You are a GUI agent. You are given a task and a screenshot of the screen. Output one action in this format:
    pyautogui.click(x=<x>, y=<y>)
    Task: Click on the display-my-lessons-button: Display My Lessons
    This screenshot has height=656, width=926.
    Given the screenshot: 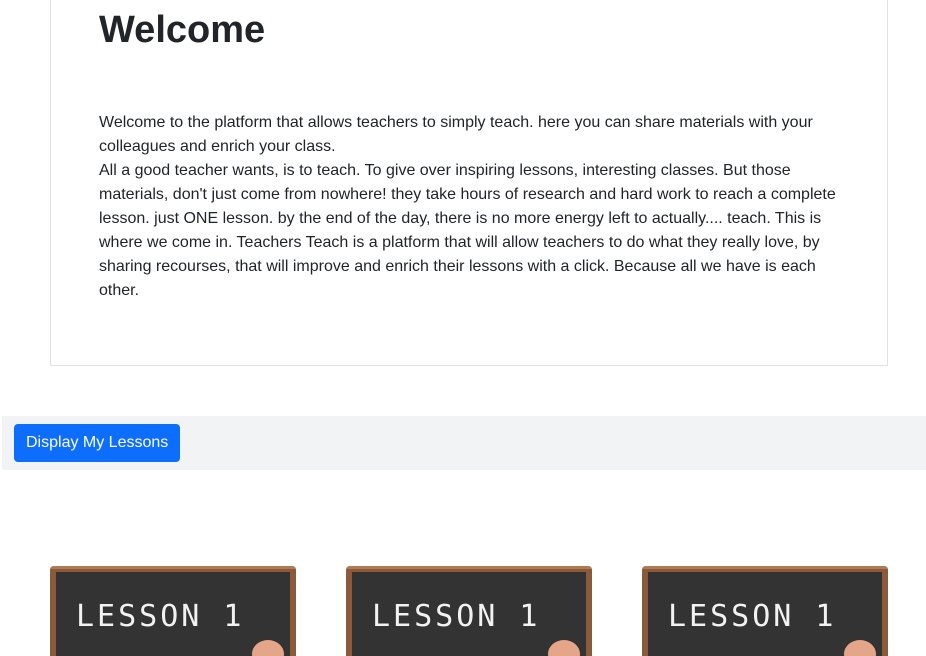 What is the action you would take?
    pyautogui.click(x=97, y=443)
    